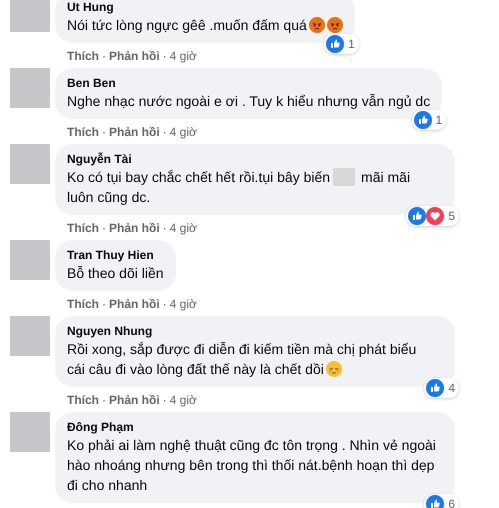 Image resolution: width=499 pixels, height=508 pixels. I want to click on comment-author: Ben Ben, so click(248, 83).